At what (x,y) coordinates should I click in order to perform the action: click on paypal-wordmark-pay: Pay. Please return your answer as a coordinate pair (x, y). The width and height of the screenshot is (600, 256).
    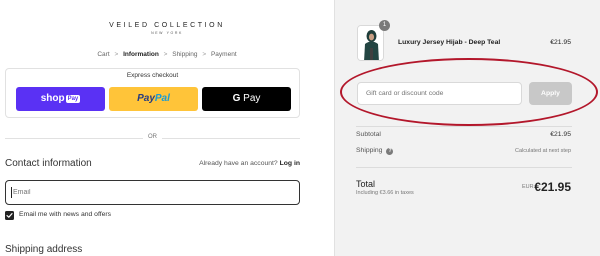
    Looking at the image, I should click on (146, 98).